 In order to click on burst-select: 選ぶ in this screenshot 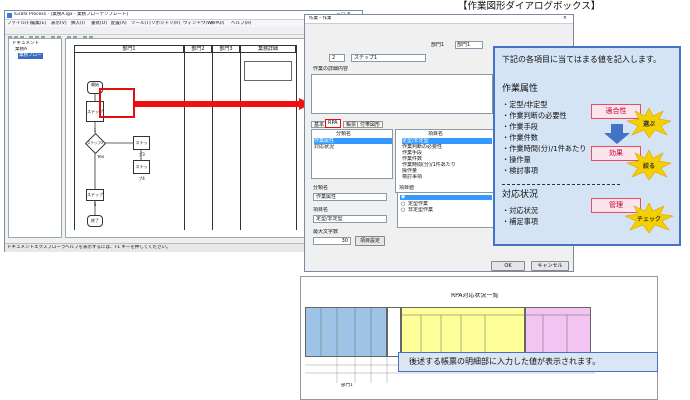, I will do `click(648, 124)`.